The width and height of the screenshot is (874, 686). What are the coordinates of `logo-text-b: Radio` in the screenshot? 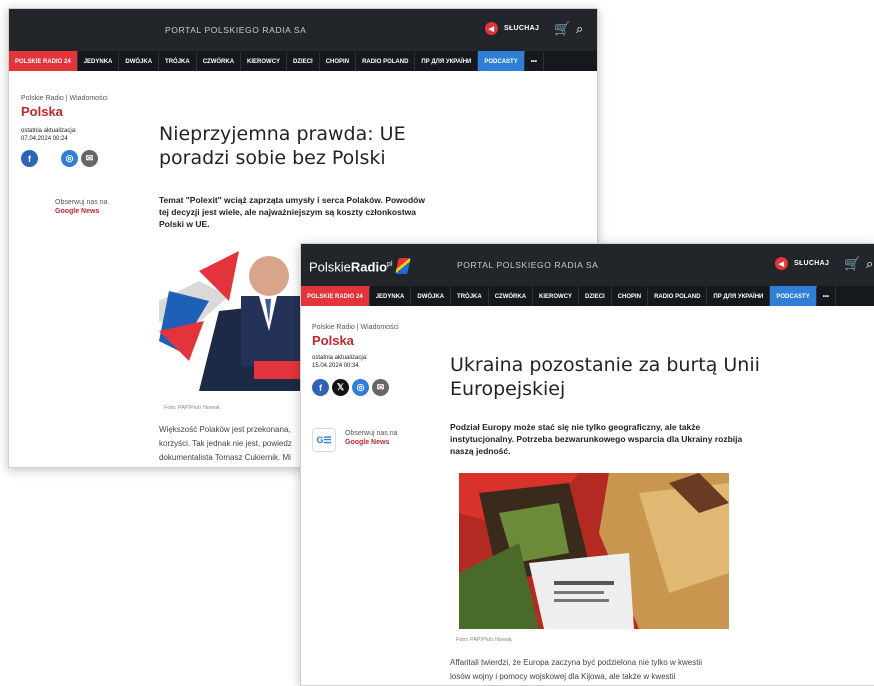 It's located at (369, 267).